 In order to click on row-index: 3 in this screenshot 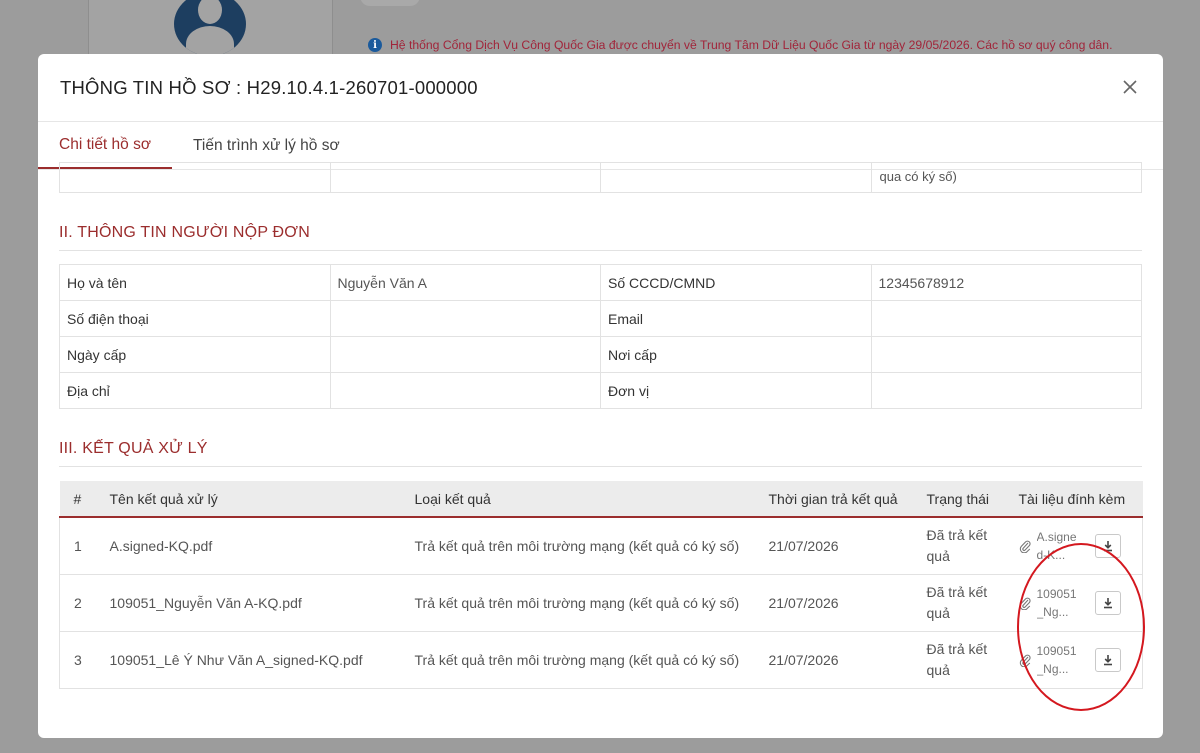, I will do `click(79, 660)`.